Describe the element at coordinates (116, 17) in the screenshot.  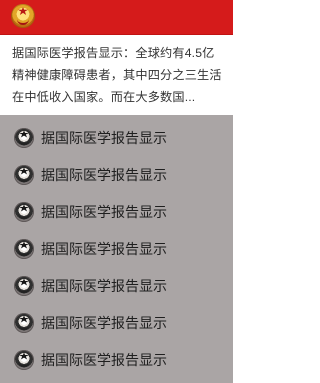
I see `header-bar` at that location.